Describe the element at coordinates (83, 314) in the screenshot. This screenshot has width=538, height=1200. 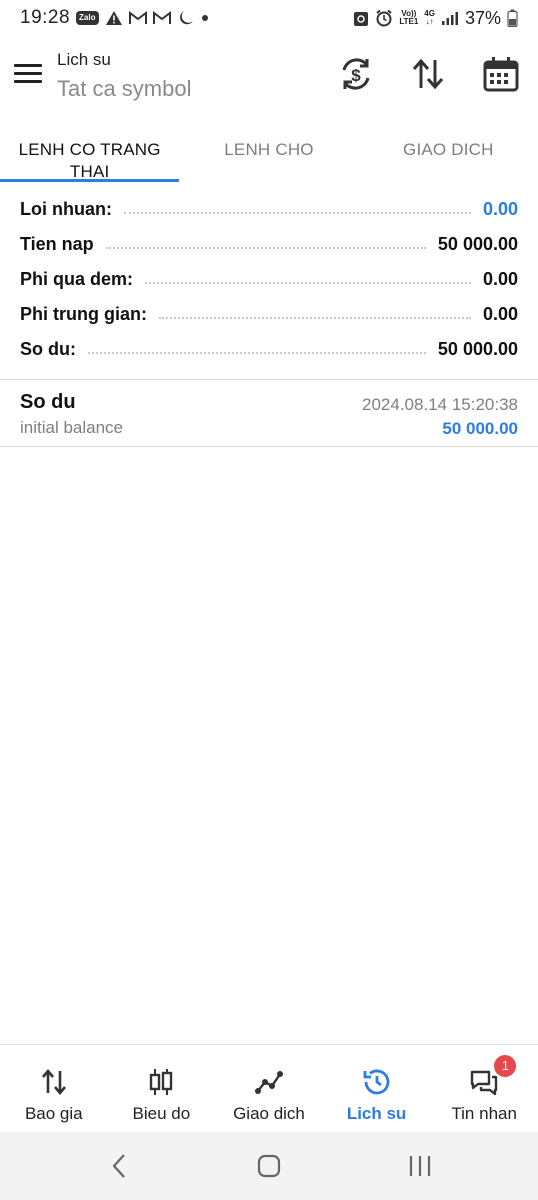
I see `summary-label: Phi trung gian:` at that location.